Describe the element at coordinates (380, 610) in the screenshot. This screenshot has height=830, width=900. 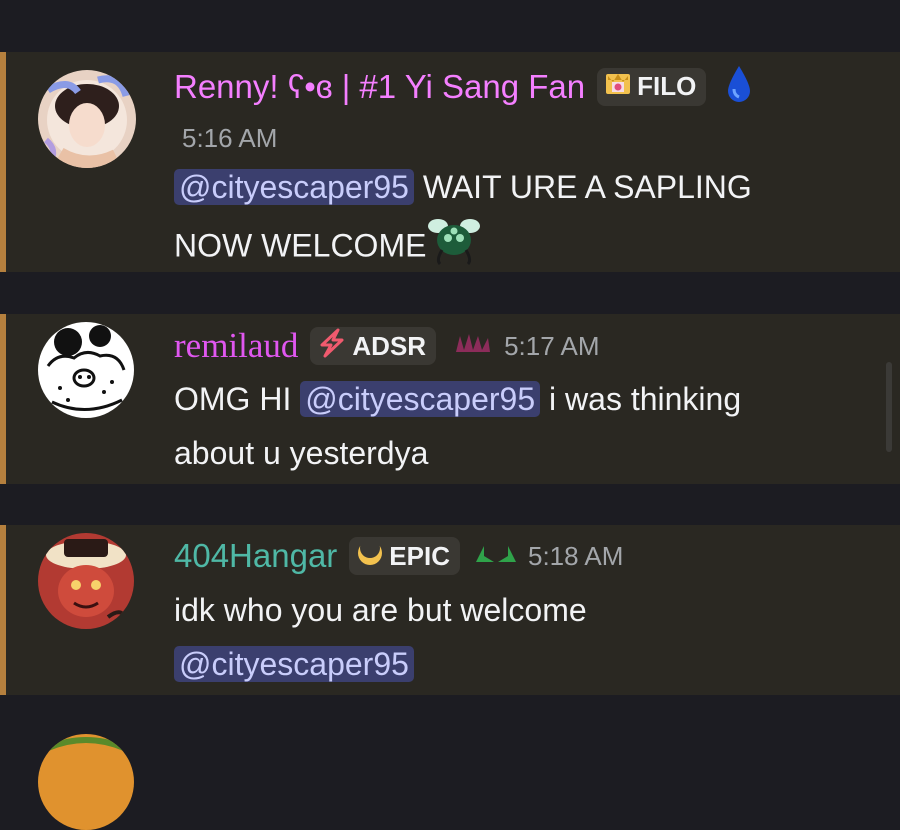
I see `message-text: idk who you are but welcome` at that location.